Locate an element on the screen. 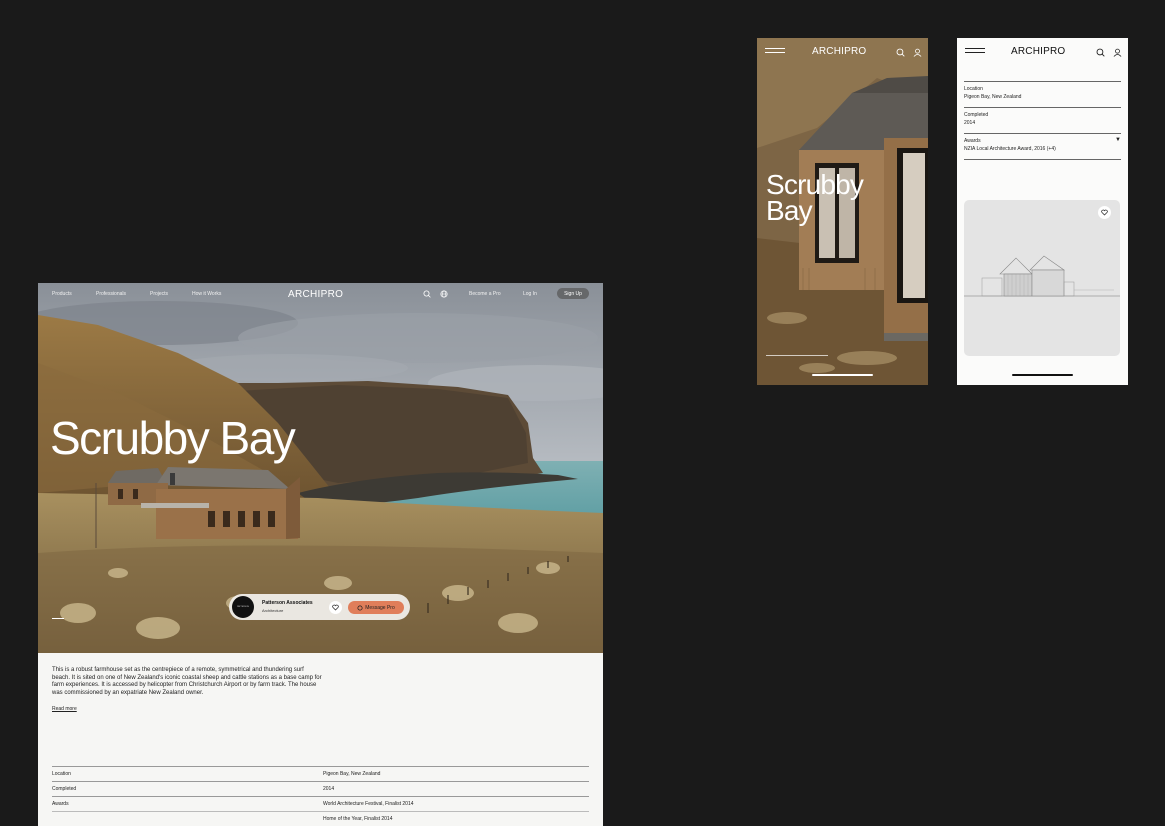 The height and width of the screenshot is (826, 1165). nav-products: Products is located at coordinates (62, 294).